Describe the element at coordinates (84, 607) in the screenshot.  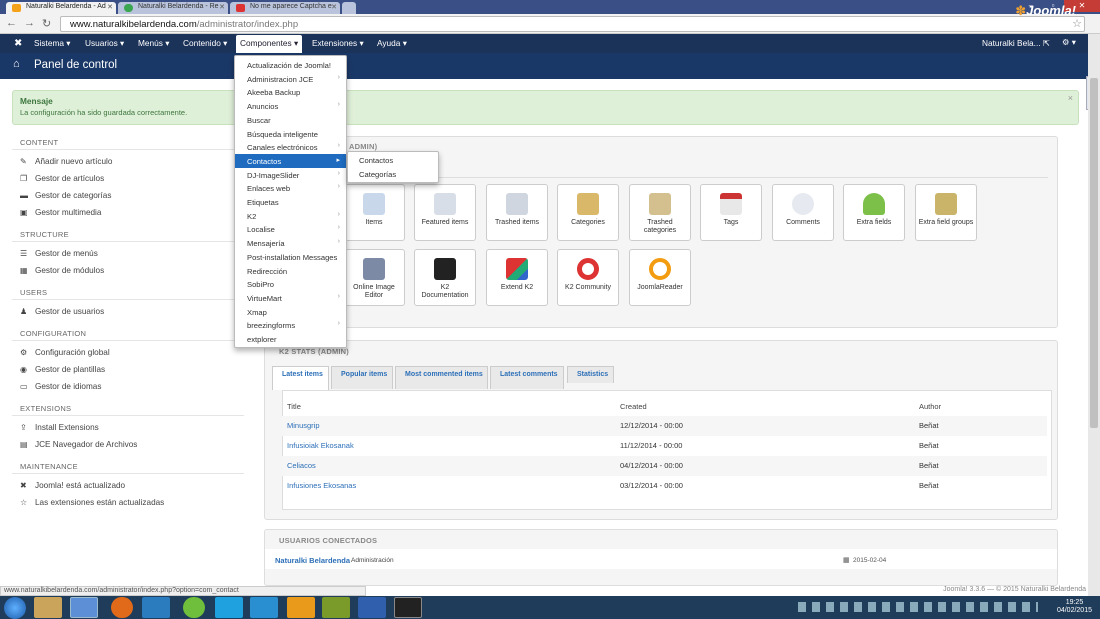
I see `chrome-app-icon` at that location.